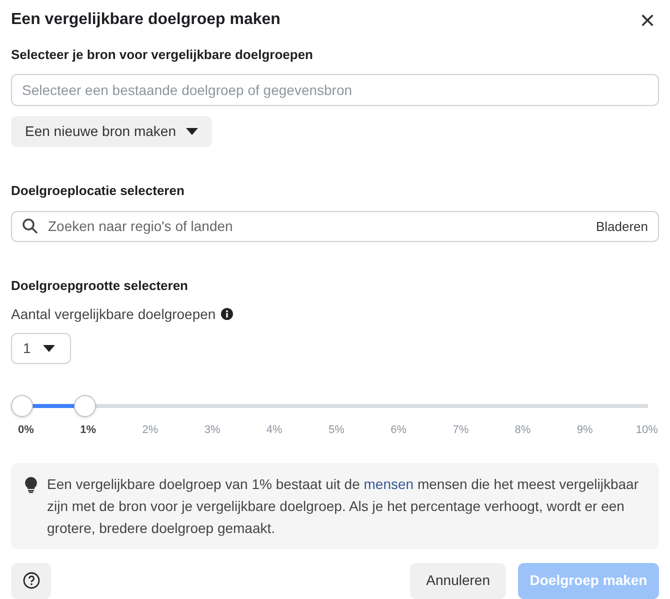 The image size is (670, 599). I want to click on help-button, so click(31, 580).